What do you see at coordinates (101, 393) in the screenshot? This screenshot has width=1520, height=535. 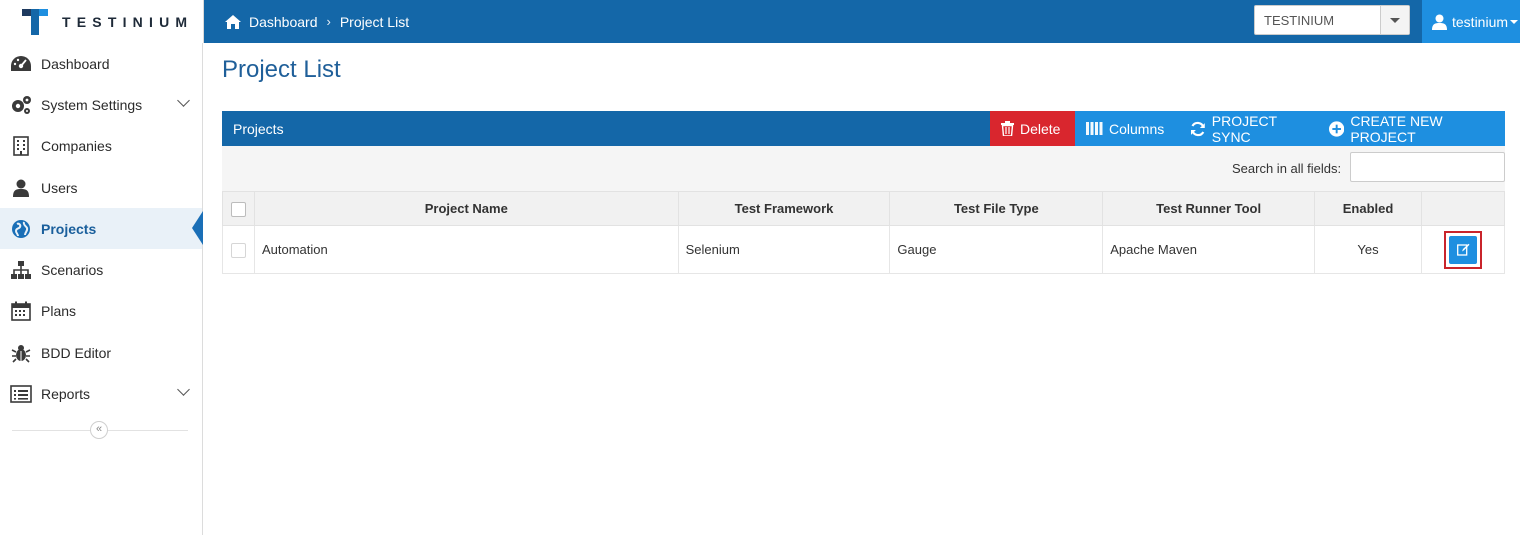 I see `sidebar-item-reports: Reports` at bounding box center [101, 393].